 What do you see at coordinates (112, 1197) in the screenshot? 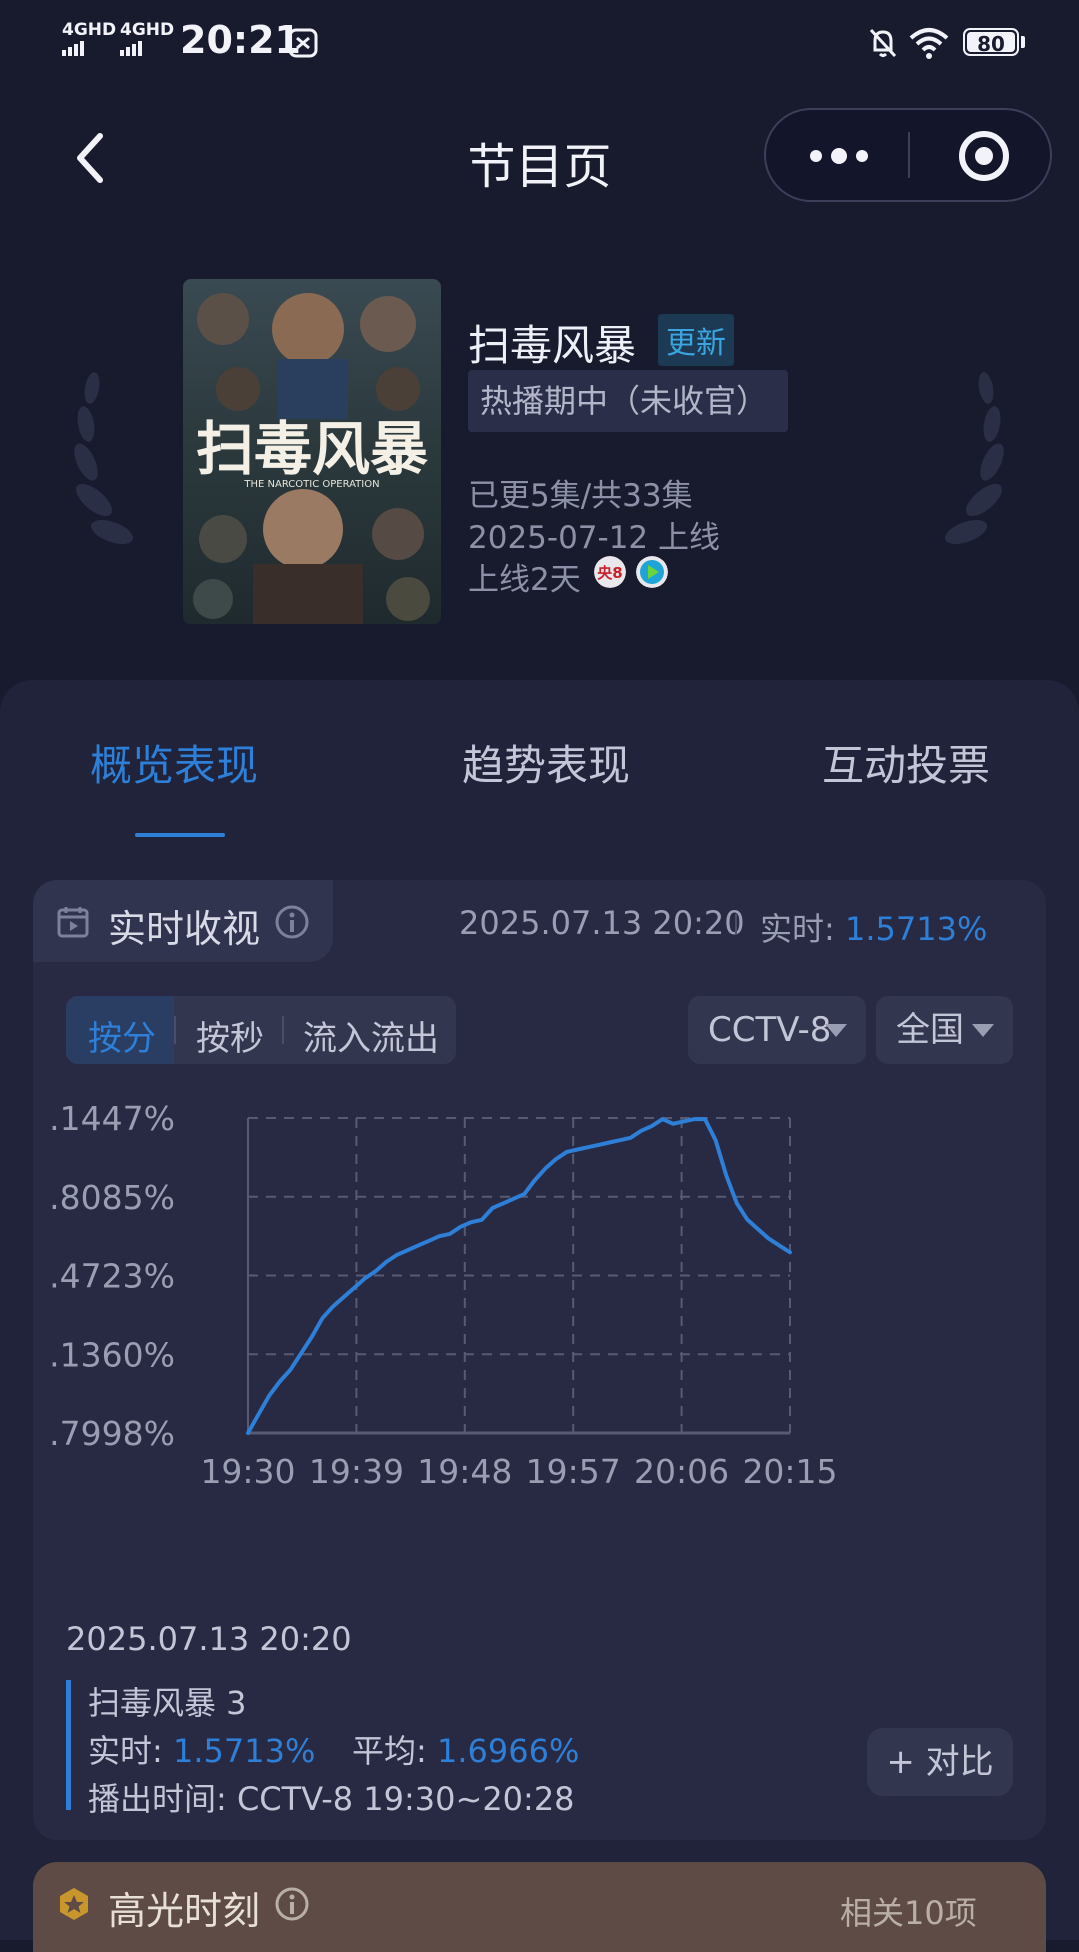
I see `y-tick-label: 1.8085%` at bounding box center [112, 1197].